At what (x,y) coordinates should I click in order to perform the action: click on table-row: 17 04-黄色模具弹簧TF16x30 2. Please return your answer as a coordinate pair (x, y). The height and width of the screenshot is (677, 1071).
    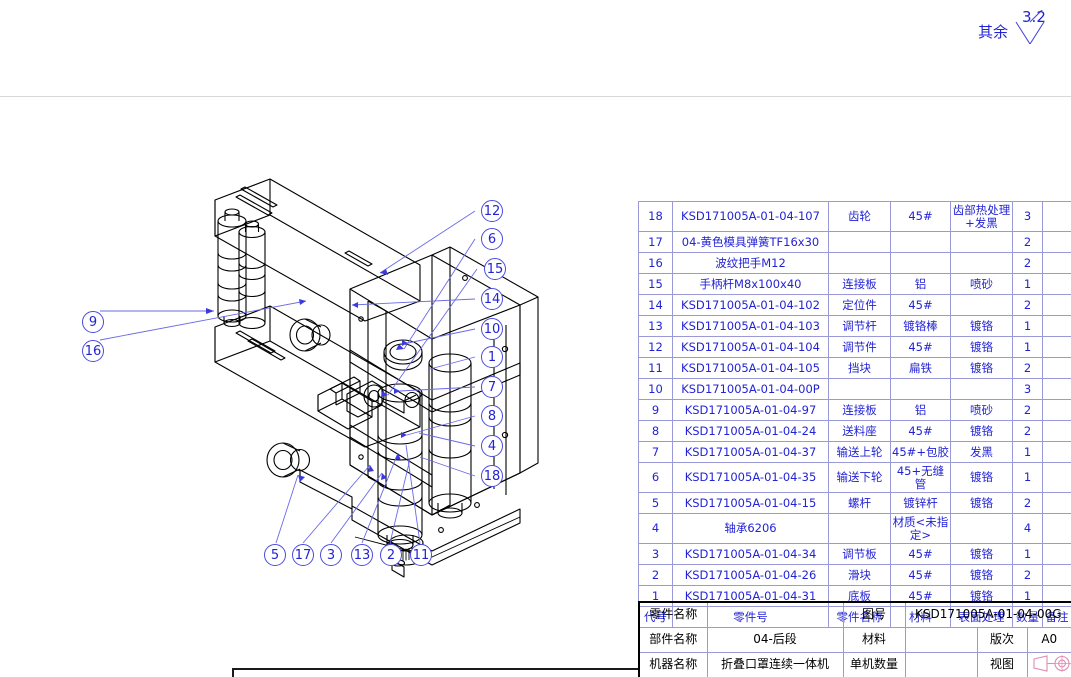
    Looking at the image, I should click on (854, 242).